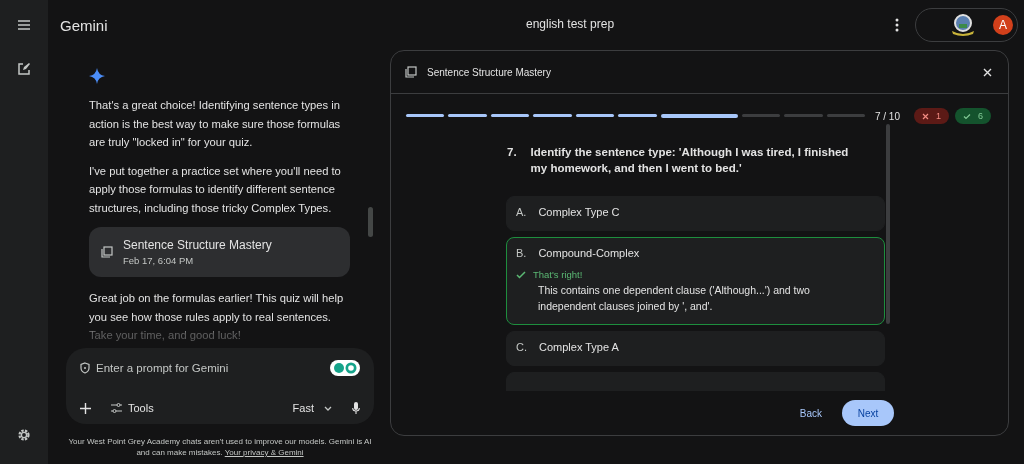 This screenshot has height=464, width=1024. Describe the element at coordinates (897, 25) in the screenshot. I see `more-options-icon` at that location.